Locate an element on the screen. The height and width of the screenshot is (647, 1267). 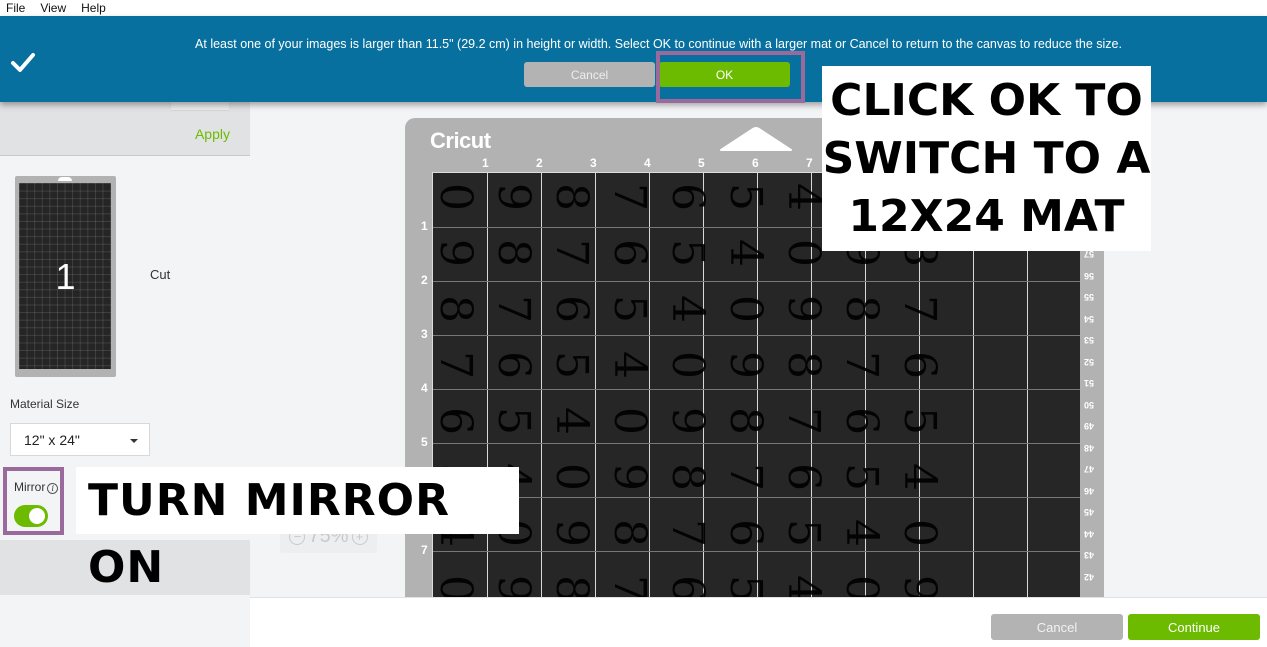
mat-notch-icon is located at coordinates (756, 139).